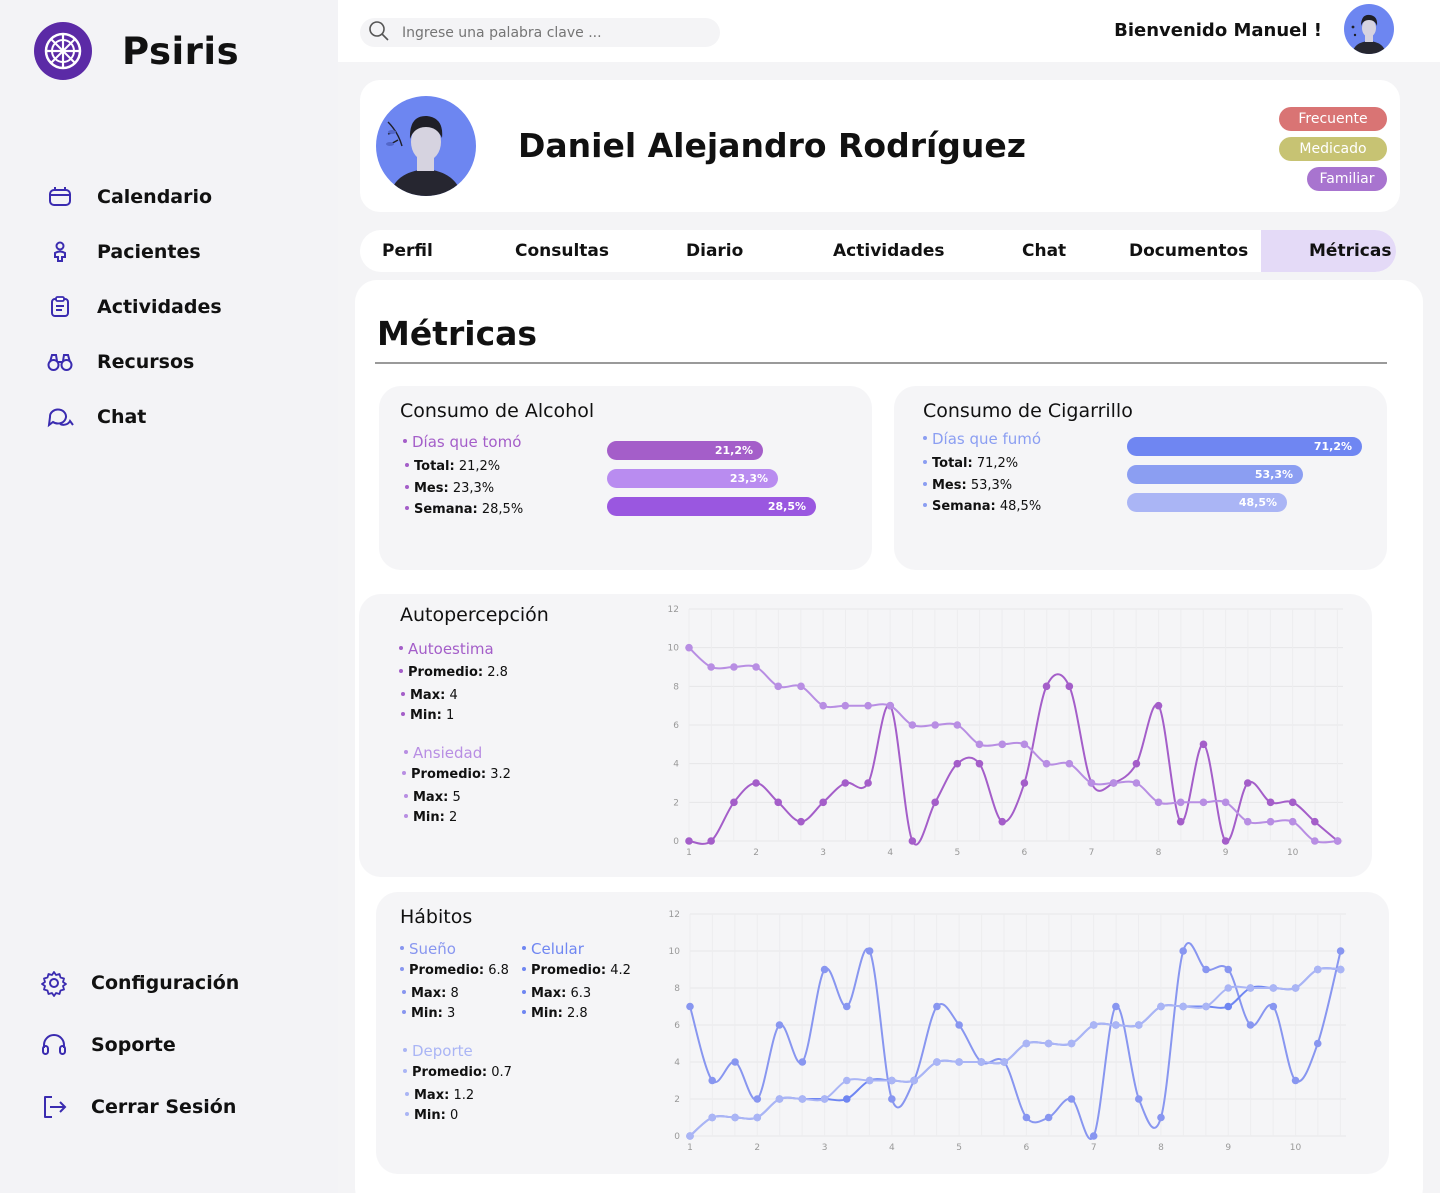  I want to click on deporte-promedio: Promedio: 0.7, so click(457, 1072).